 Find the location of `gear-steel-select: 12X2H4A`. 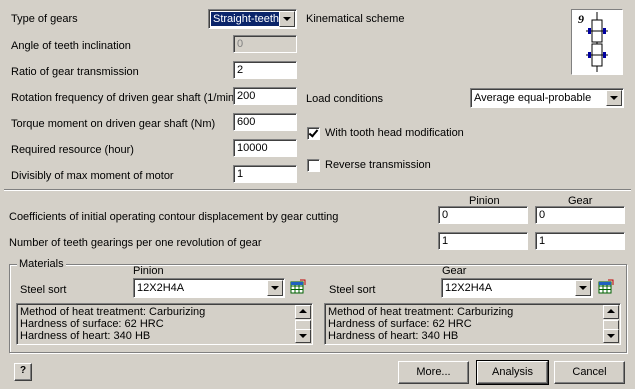

gear-steel-select: 12X2H4A is located at coordinates (517, 288).